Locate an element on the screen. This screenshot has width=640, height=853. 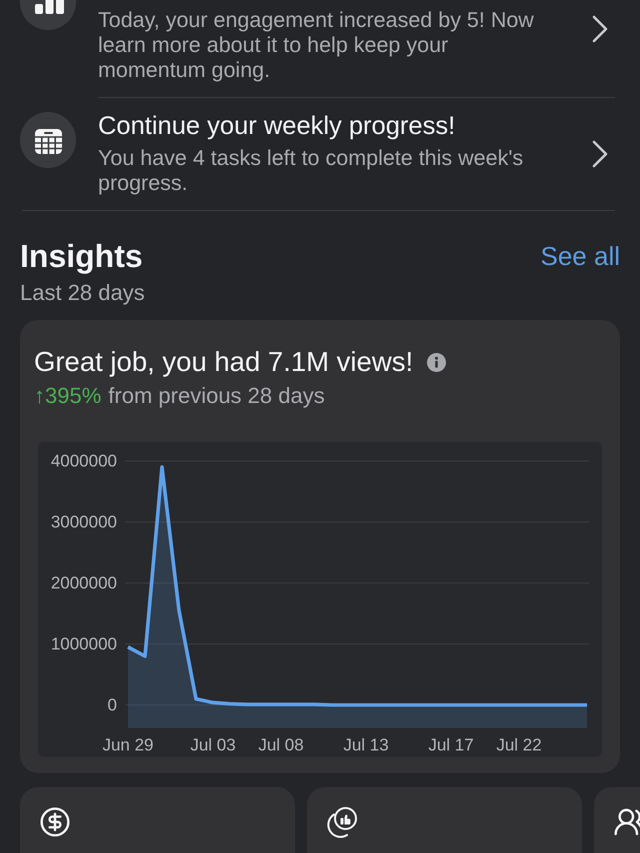
dollar-circle-icon is located at coordinates (55, 822).